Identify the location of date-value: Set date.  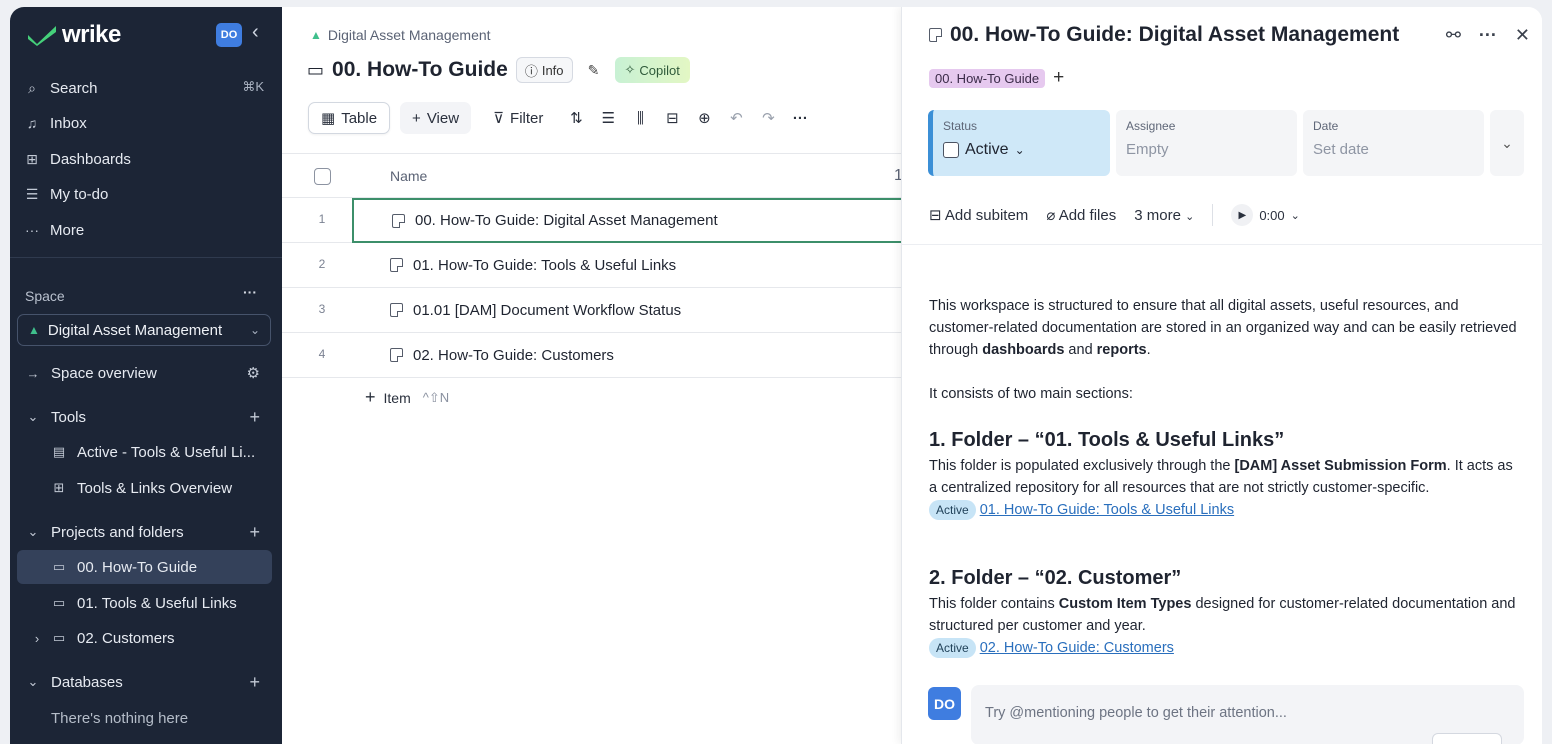
(1341, 149).